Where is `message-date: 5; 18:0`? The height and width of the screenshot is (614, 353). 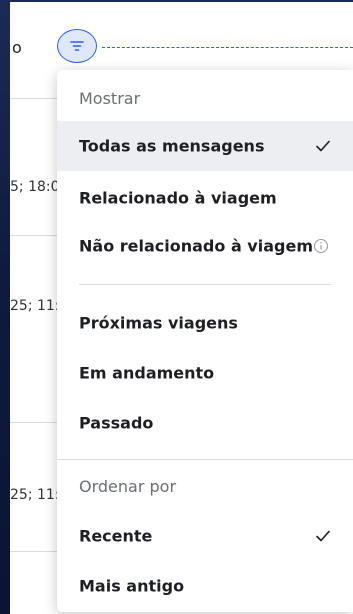
message-date: 5; 18:0 is located at coordinates (35, 187).